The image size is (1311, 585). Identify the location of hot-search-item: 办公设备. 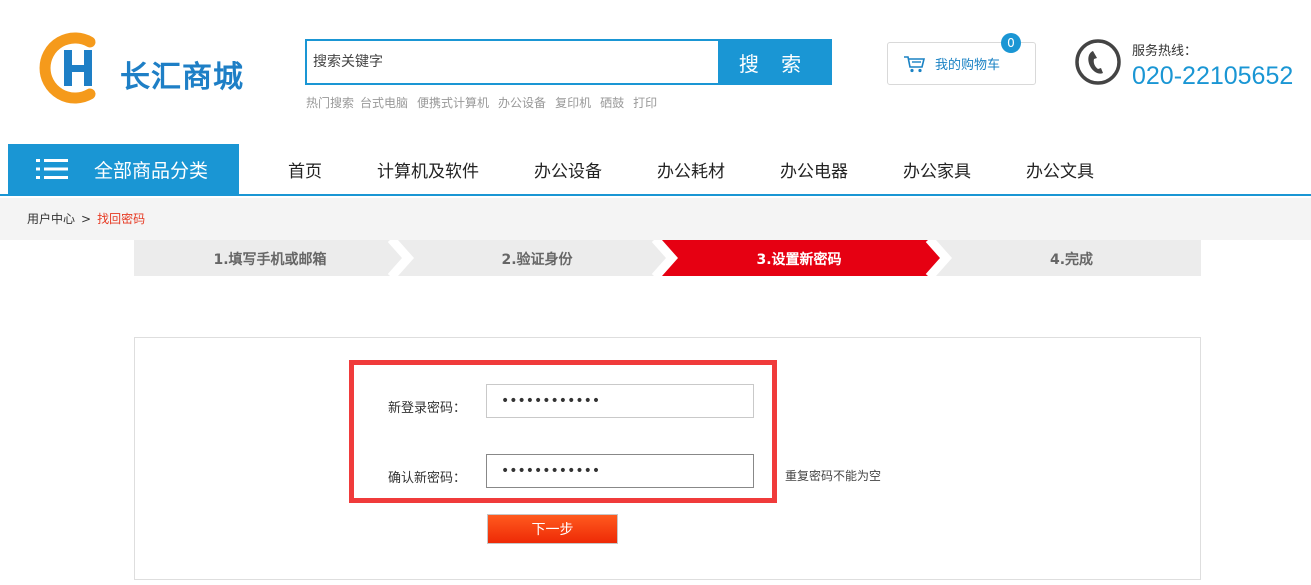
(522, 102).